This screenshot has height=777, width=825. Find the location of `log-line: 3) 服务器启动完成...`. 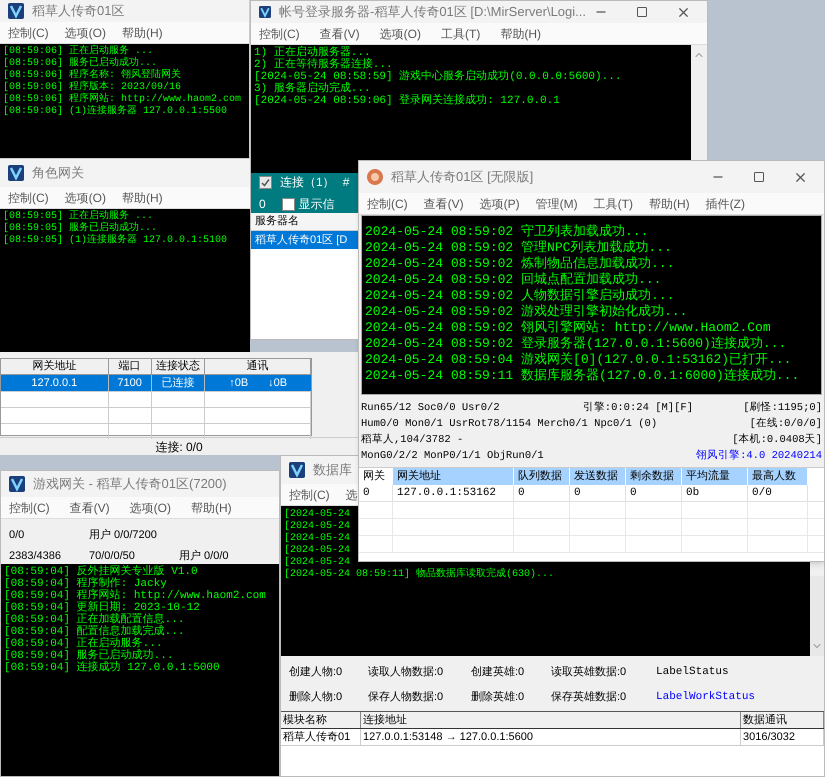

log-line: 3) 服务器启动完成... is located at coordinates (313, 89).